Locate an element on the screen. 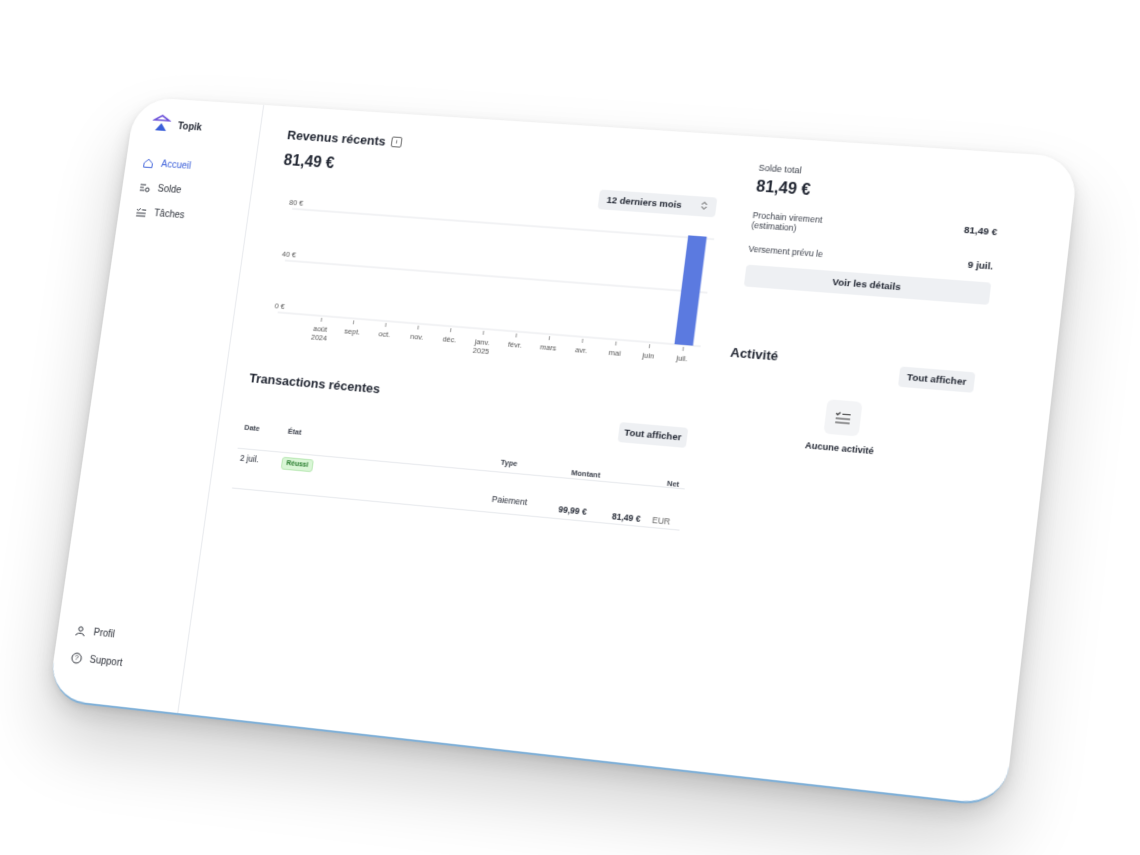 The width and height of the screenshot is (1140, 855). next-transfer-value: 81,49 € is located at coordinates (980, 231).